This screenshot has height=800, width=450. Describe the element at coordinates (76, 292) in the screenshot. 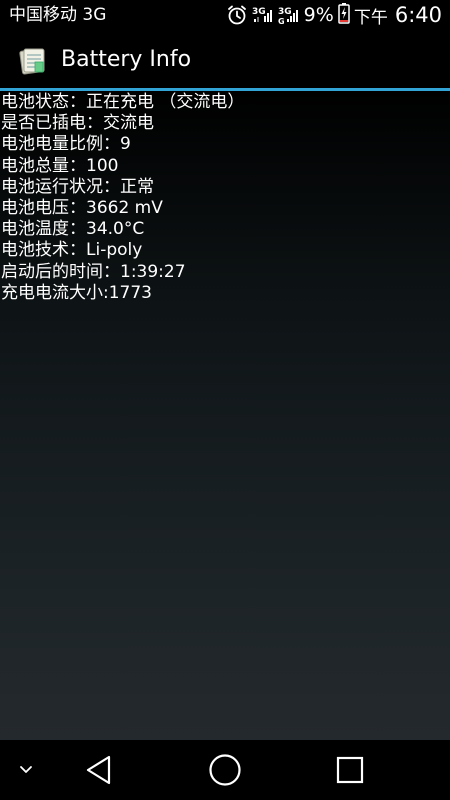

I see `charging-current-line: 充电电流大小:1773` at that location.